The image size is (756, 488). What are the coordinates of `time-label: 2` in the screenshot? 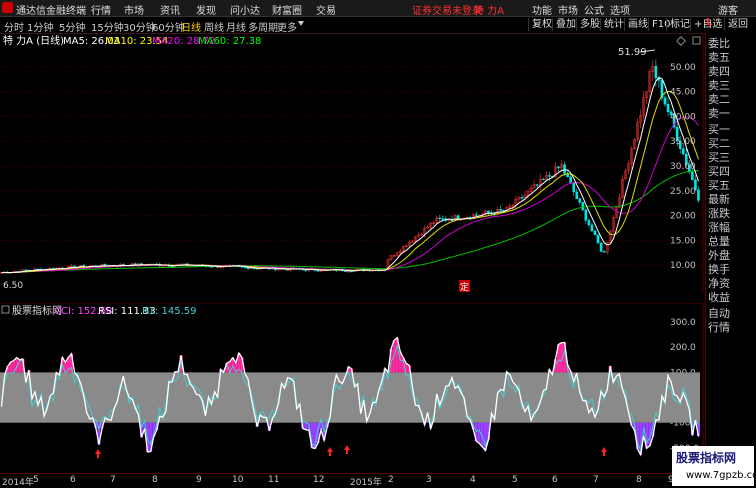 It's located at (391, 480).